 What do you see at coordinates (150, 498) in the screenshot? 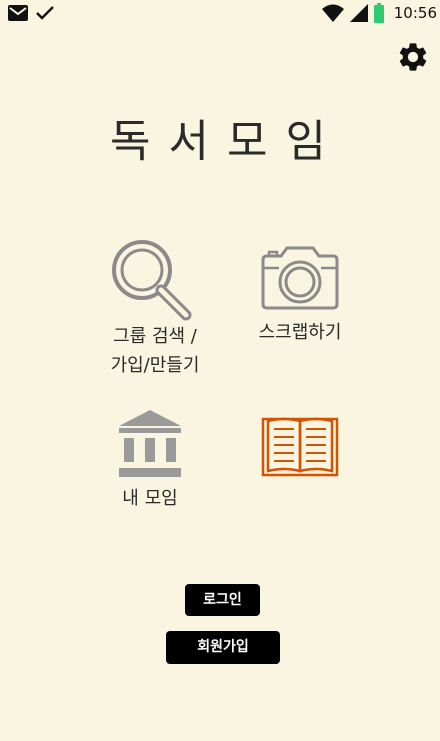
I see `my-group-label: 내 모임` at bounding box center [150, 498].